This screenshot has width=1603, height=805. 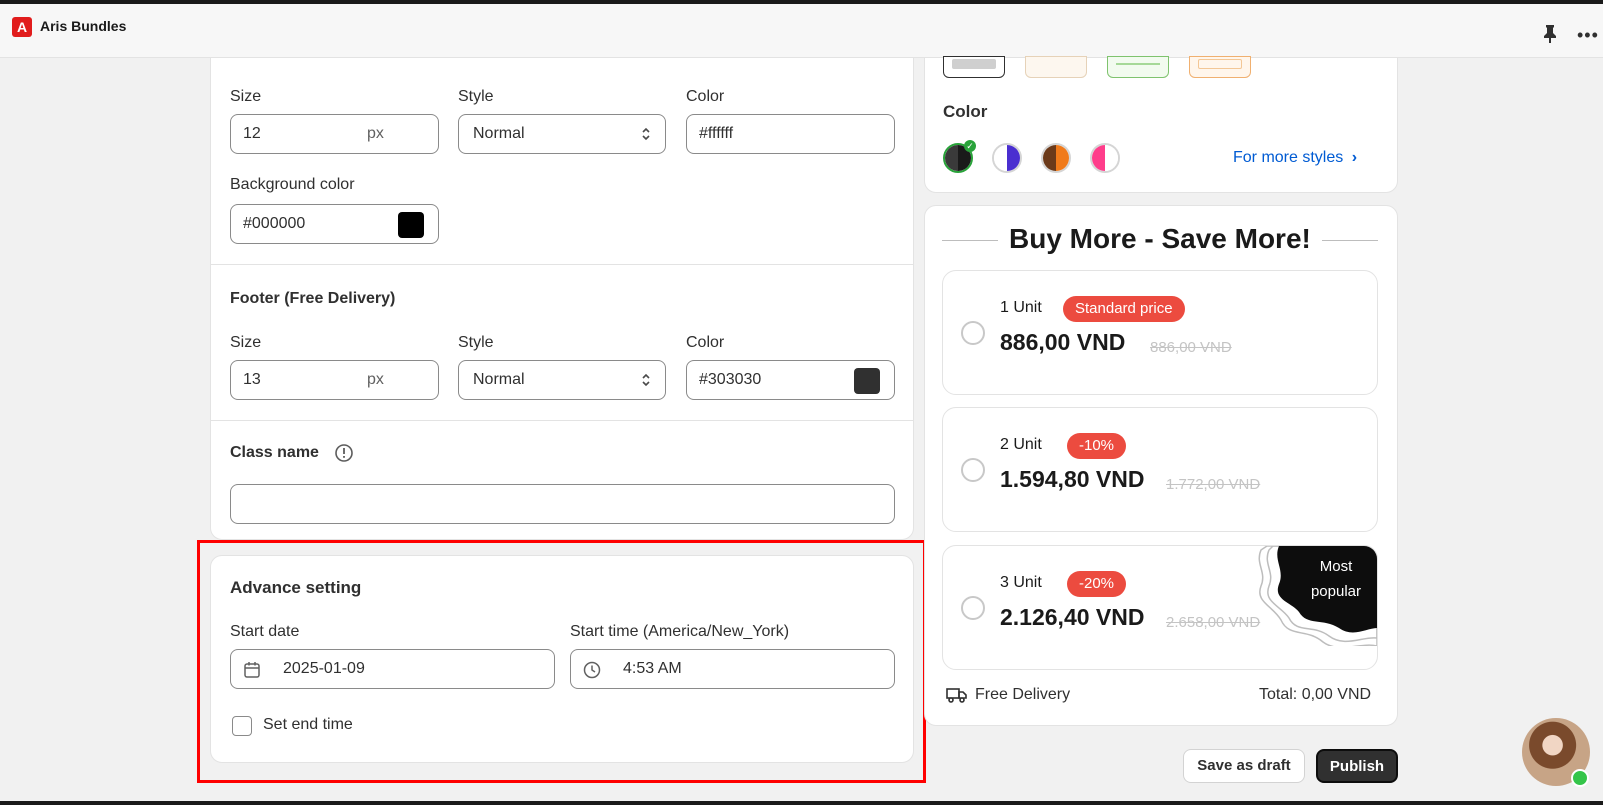 What do you see at coordinates (1580, 778) in the screenshot?
I see `online-status-dot` at bounding box center [1580, 778].